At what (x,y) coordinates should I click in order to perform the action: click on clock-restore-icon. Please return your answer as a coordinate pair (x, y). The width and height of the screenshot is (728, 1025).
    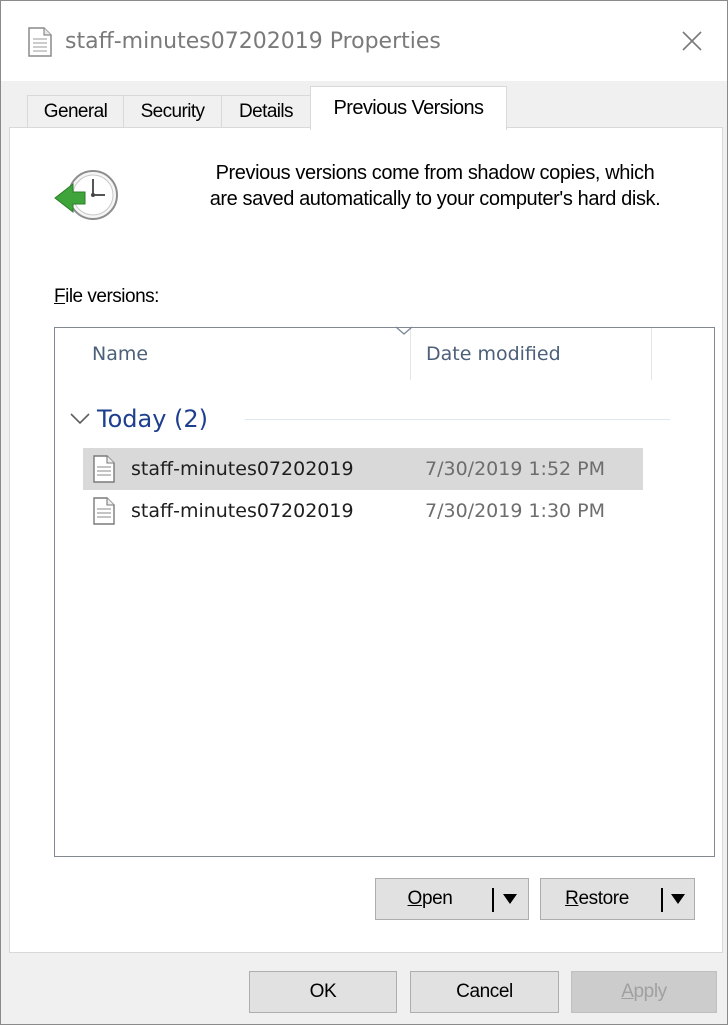
    Looking at the image, I should click on (86, 195).